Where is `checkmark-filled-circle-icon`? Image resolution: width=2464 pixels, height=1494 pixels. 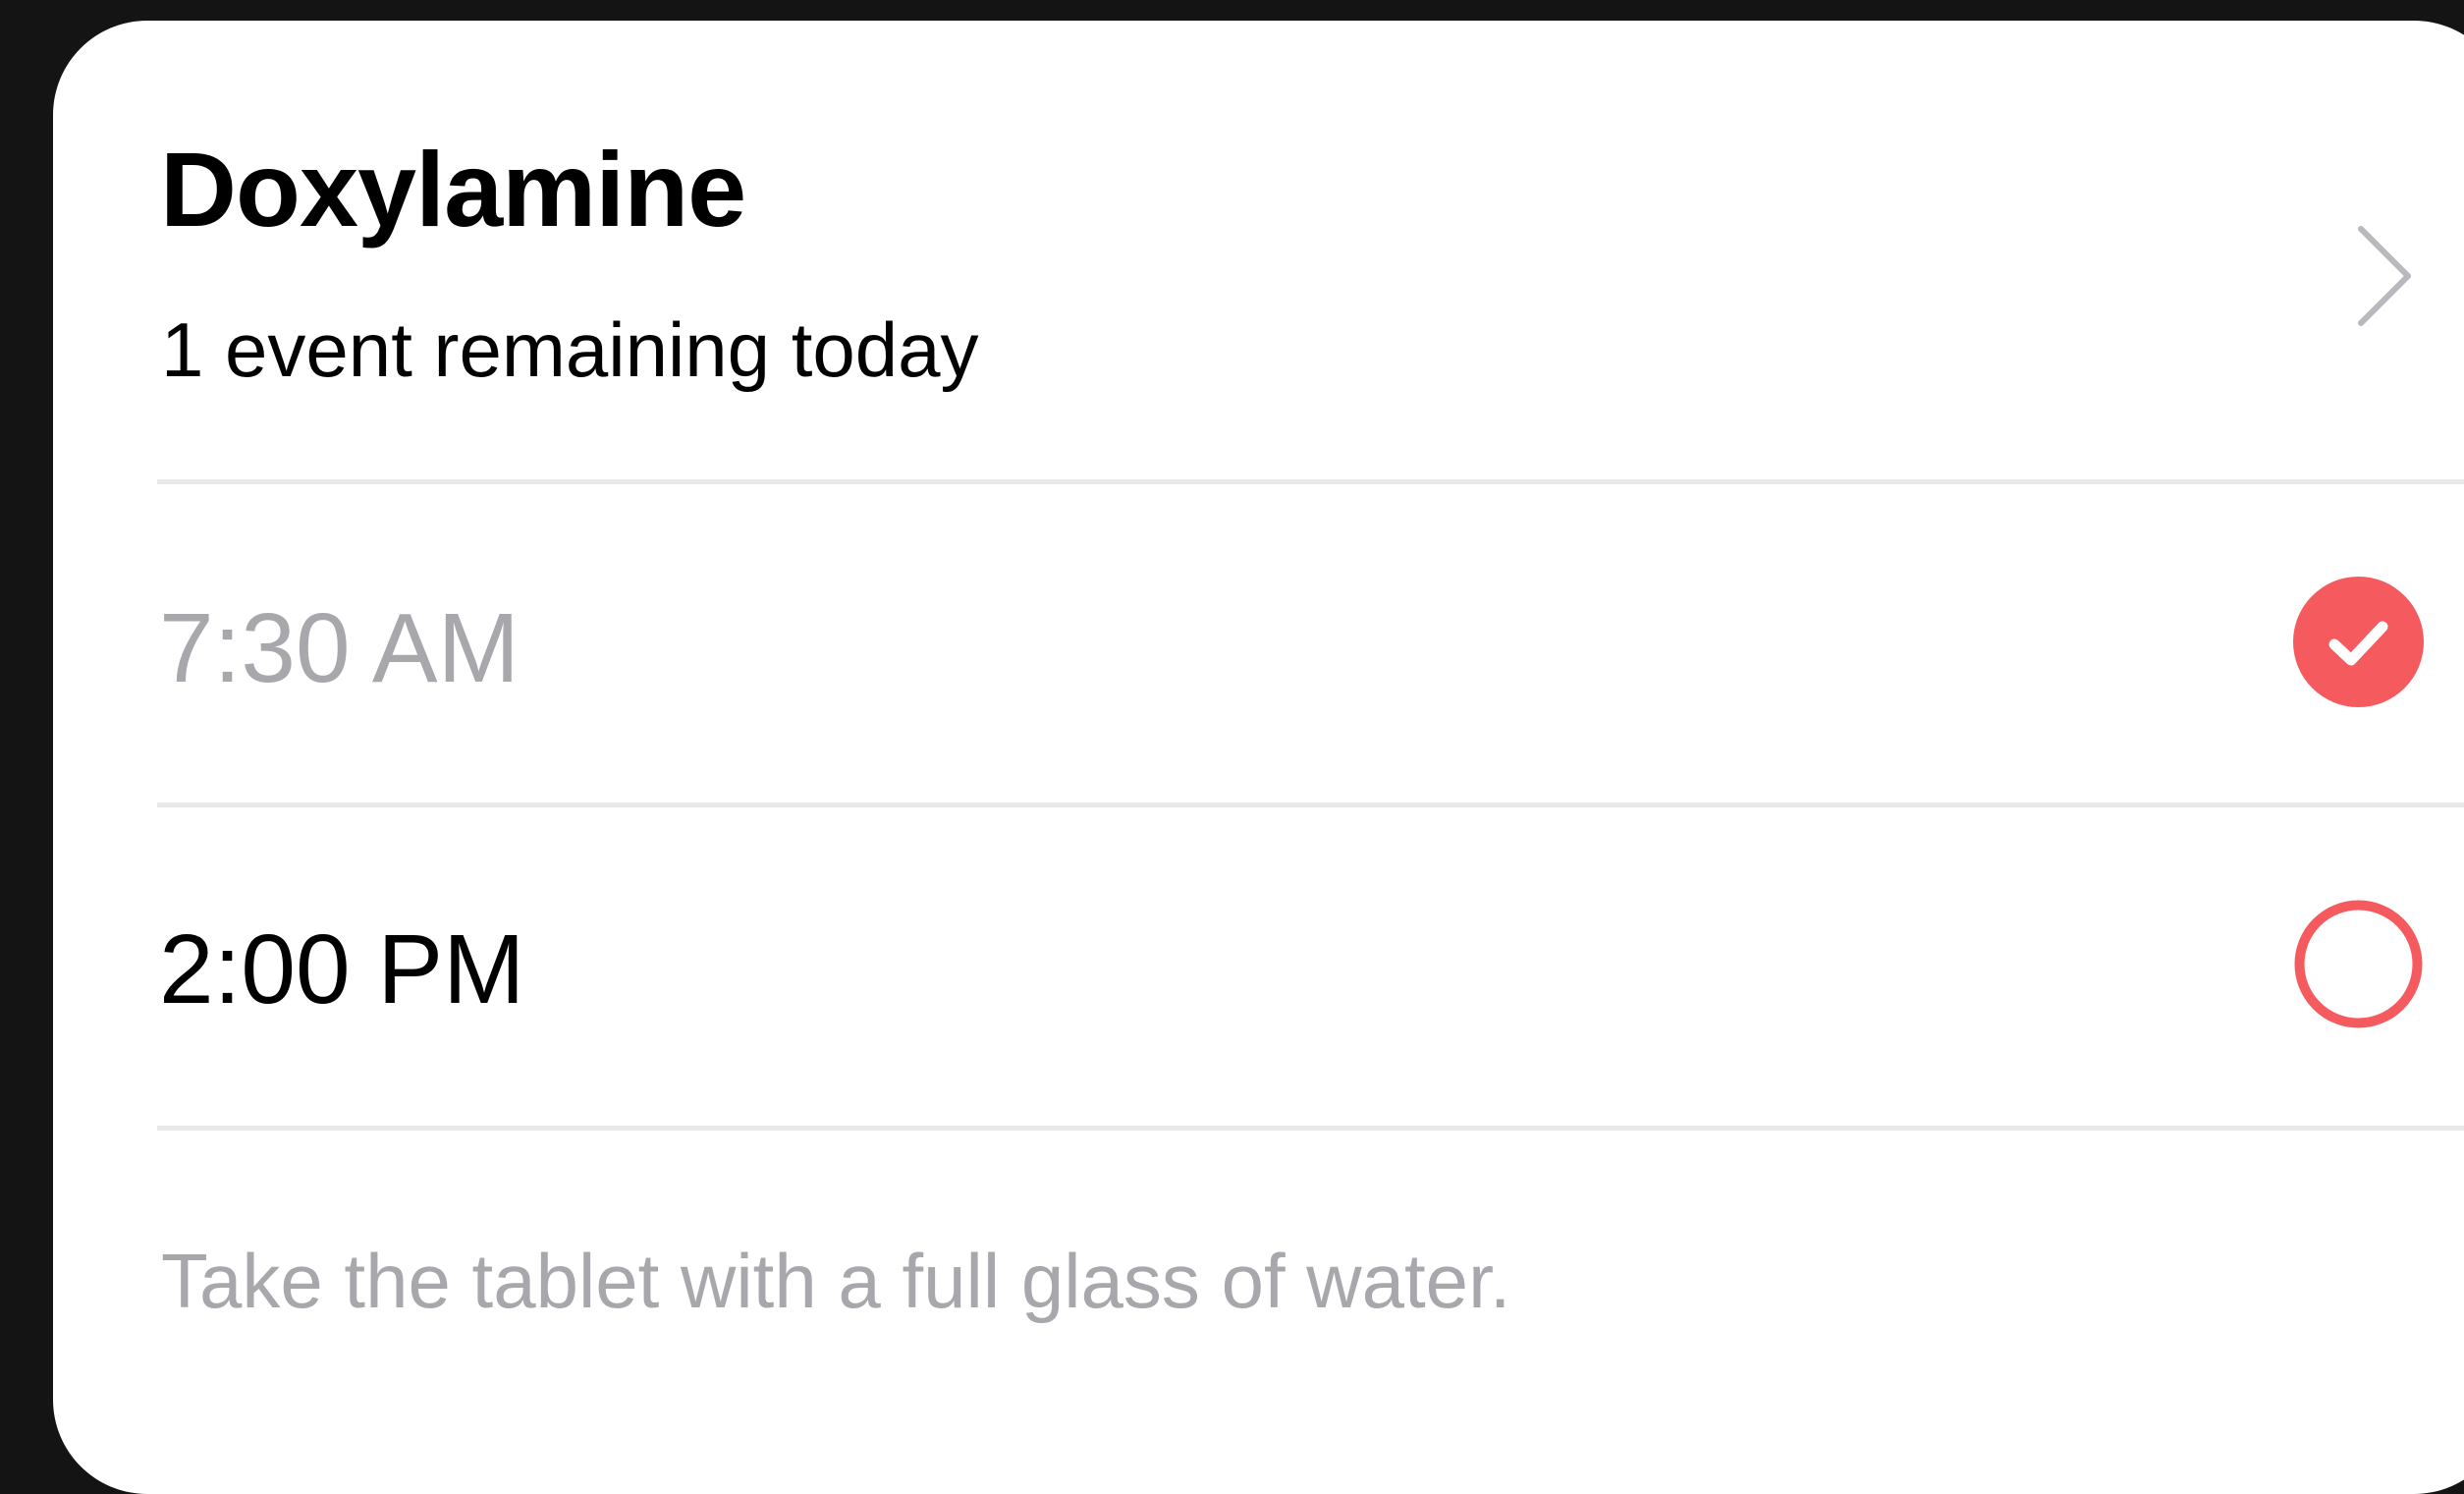 checkmark-filled-circle-icon is located at coordinates (2359, 642).